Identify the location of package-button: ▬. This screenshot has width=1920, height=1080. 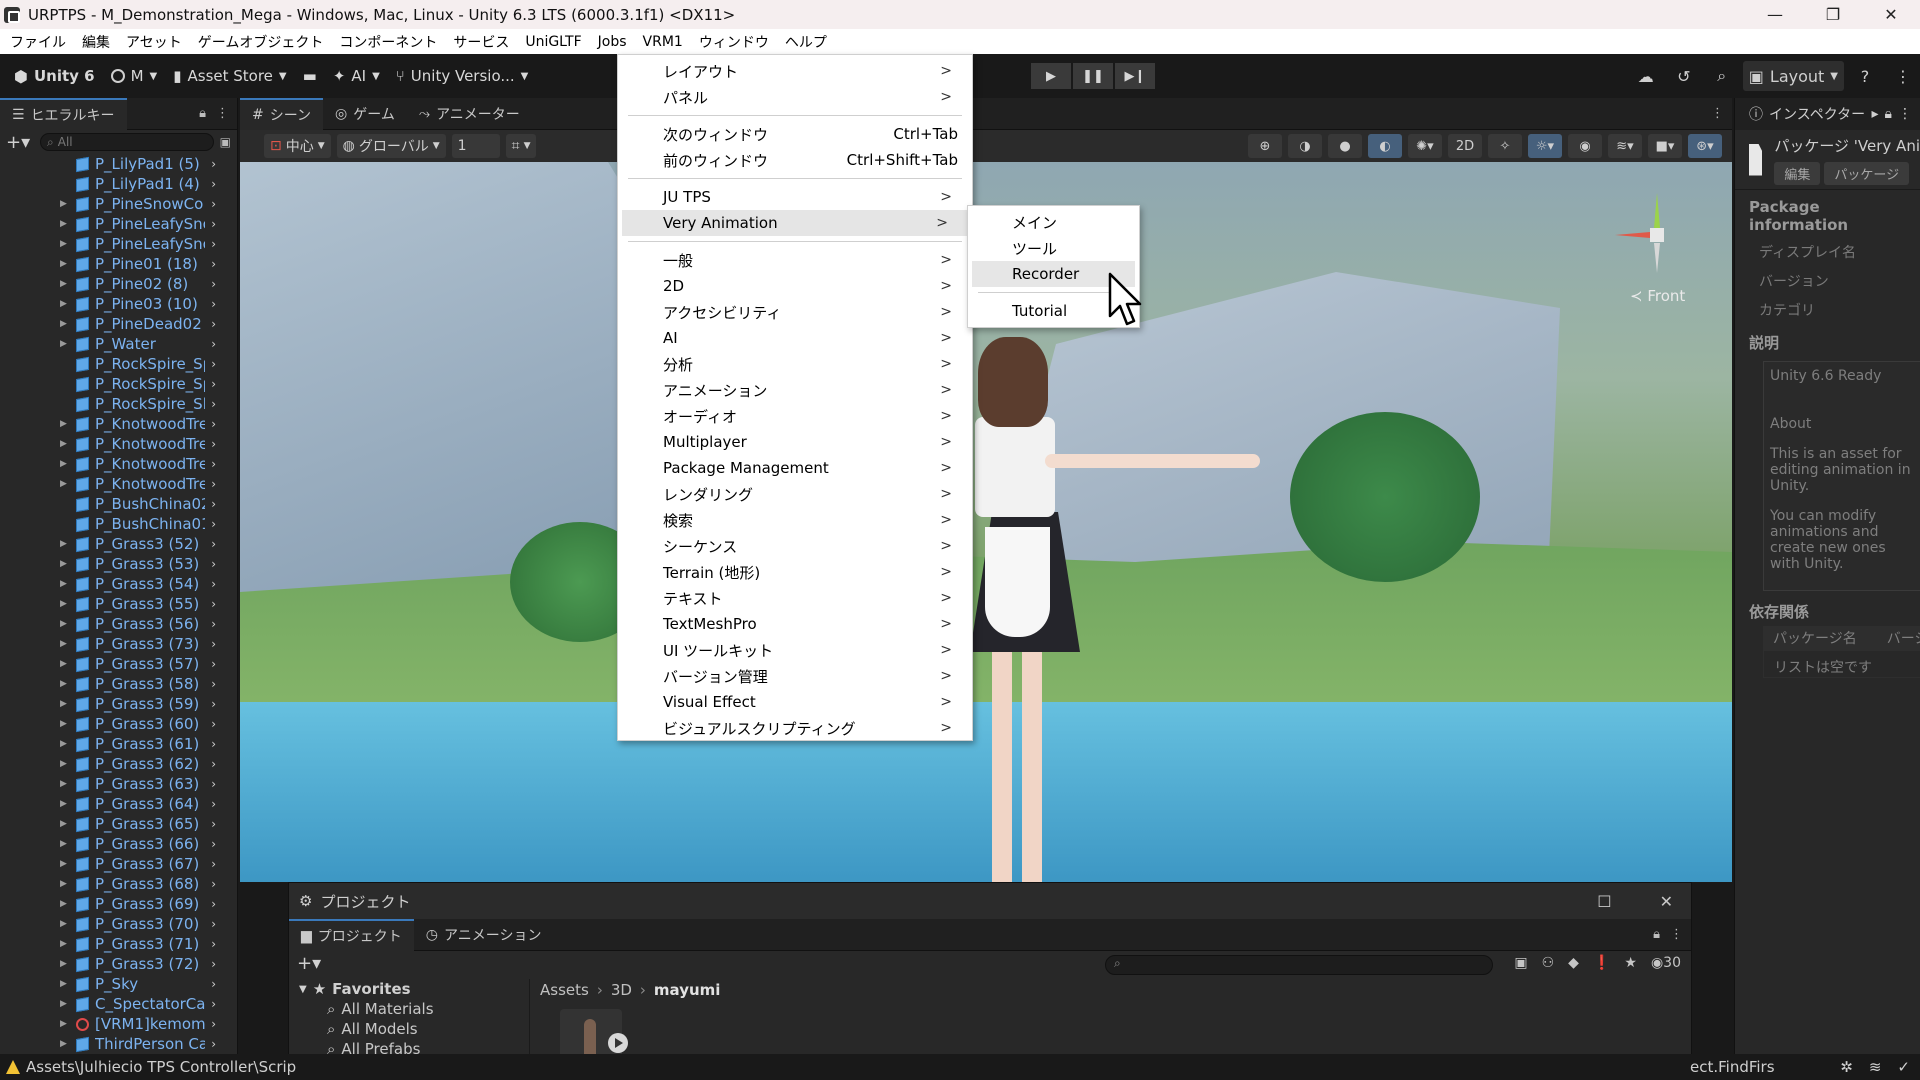
(310, 76).